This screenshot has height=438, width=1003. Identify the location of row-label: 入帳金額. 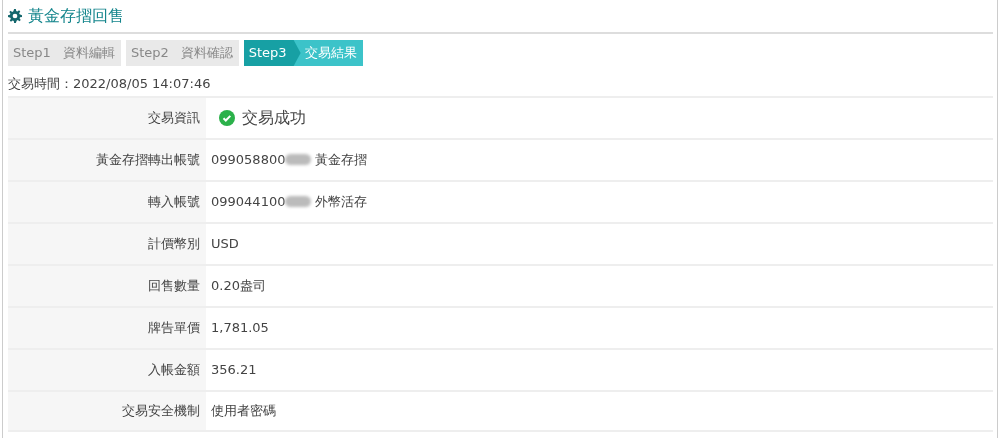
(107, 369).